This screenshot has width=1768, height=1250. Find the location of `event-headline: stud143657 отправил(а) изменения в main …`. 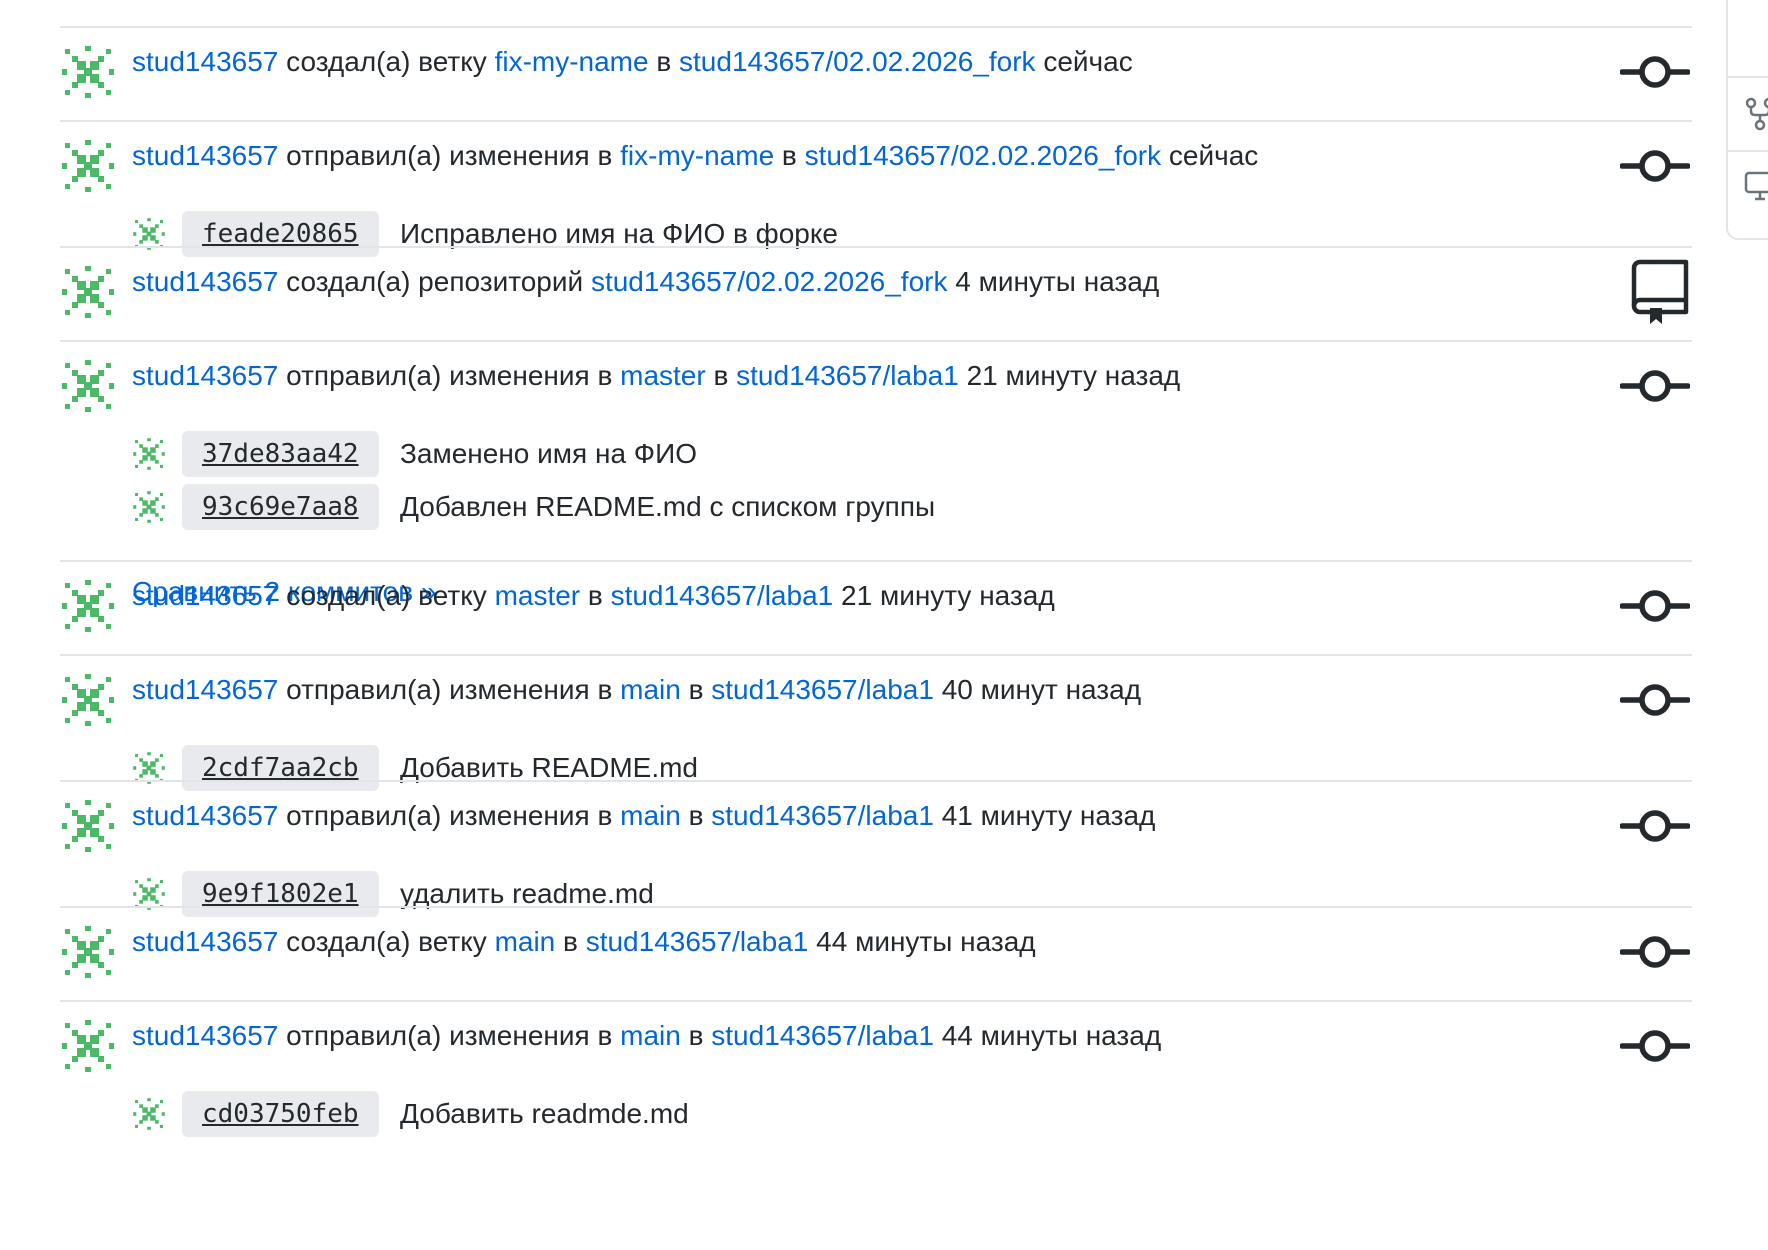

event-headline: stud143657 отправил(а) изменения в main … is located at coordinates (643, 816).